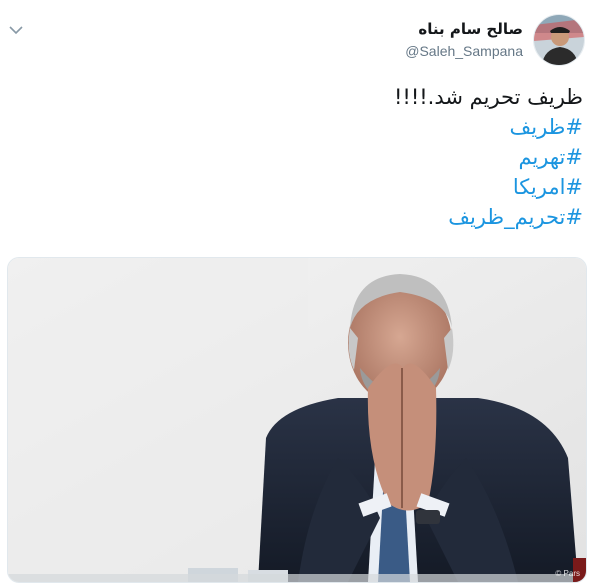 This screenshot has height=588, width=593. Describe the element at coordinates (488, 97) in the screenshot. I see `tweet-text-line: ظریف تحریم شد.!!!!` at that location.